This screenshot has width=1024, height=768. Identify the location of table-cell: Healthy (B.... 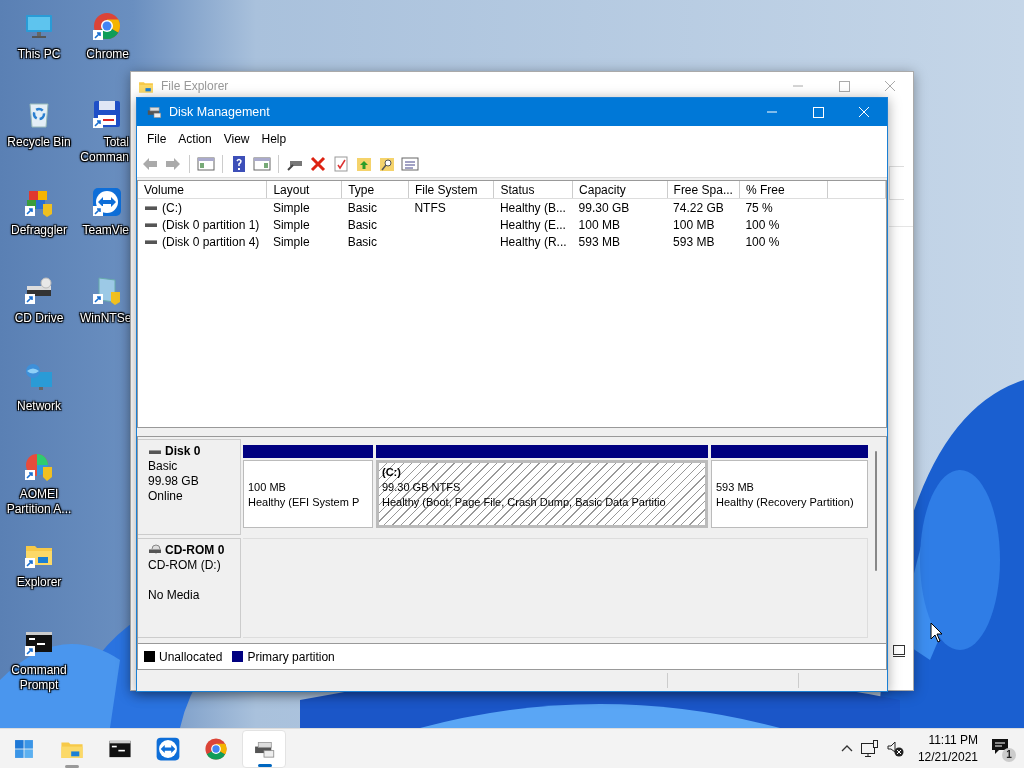
(532, 207).